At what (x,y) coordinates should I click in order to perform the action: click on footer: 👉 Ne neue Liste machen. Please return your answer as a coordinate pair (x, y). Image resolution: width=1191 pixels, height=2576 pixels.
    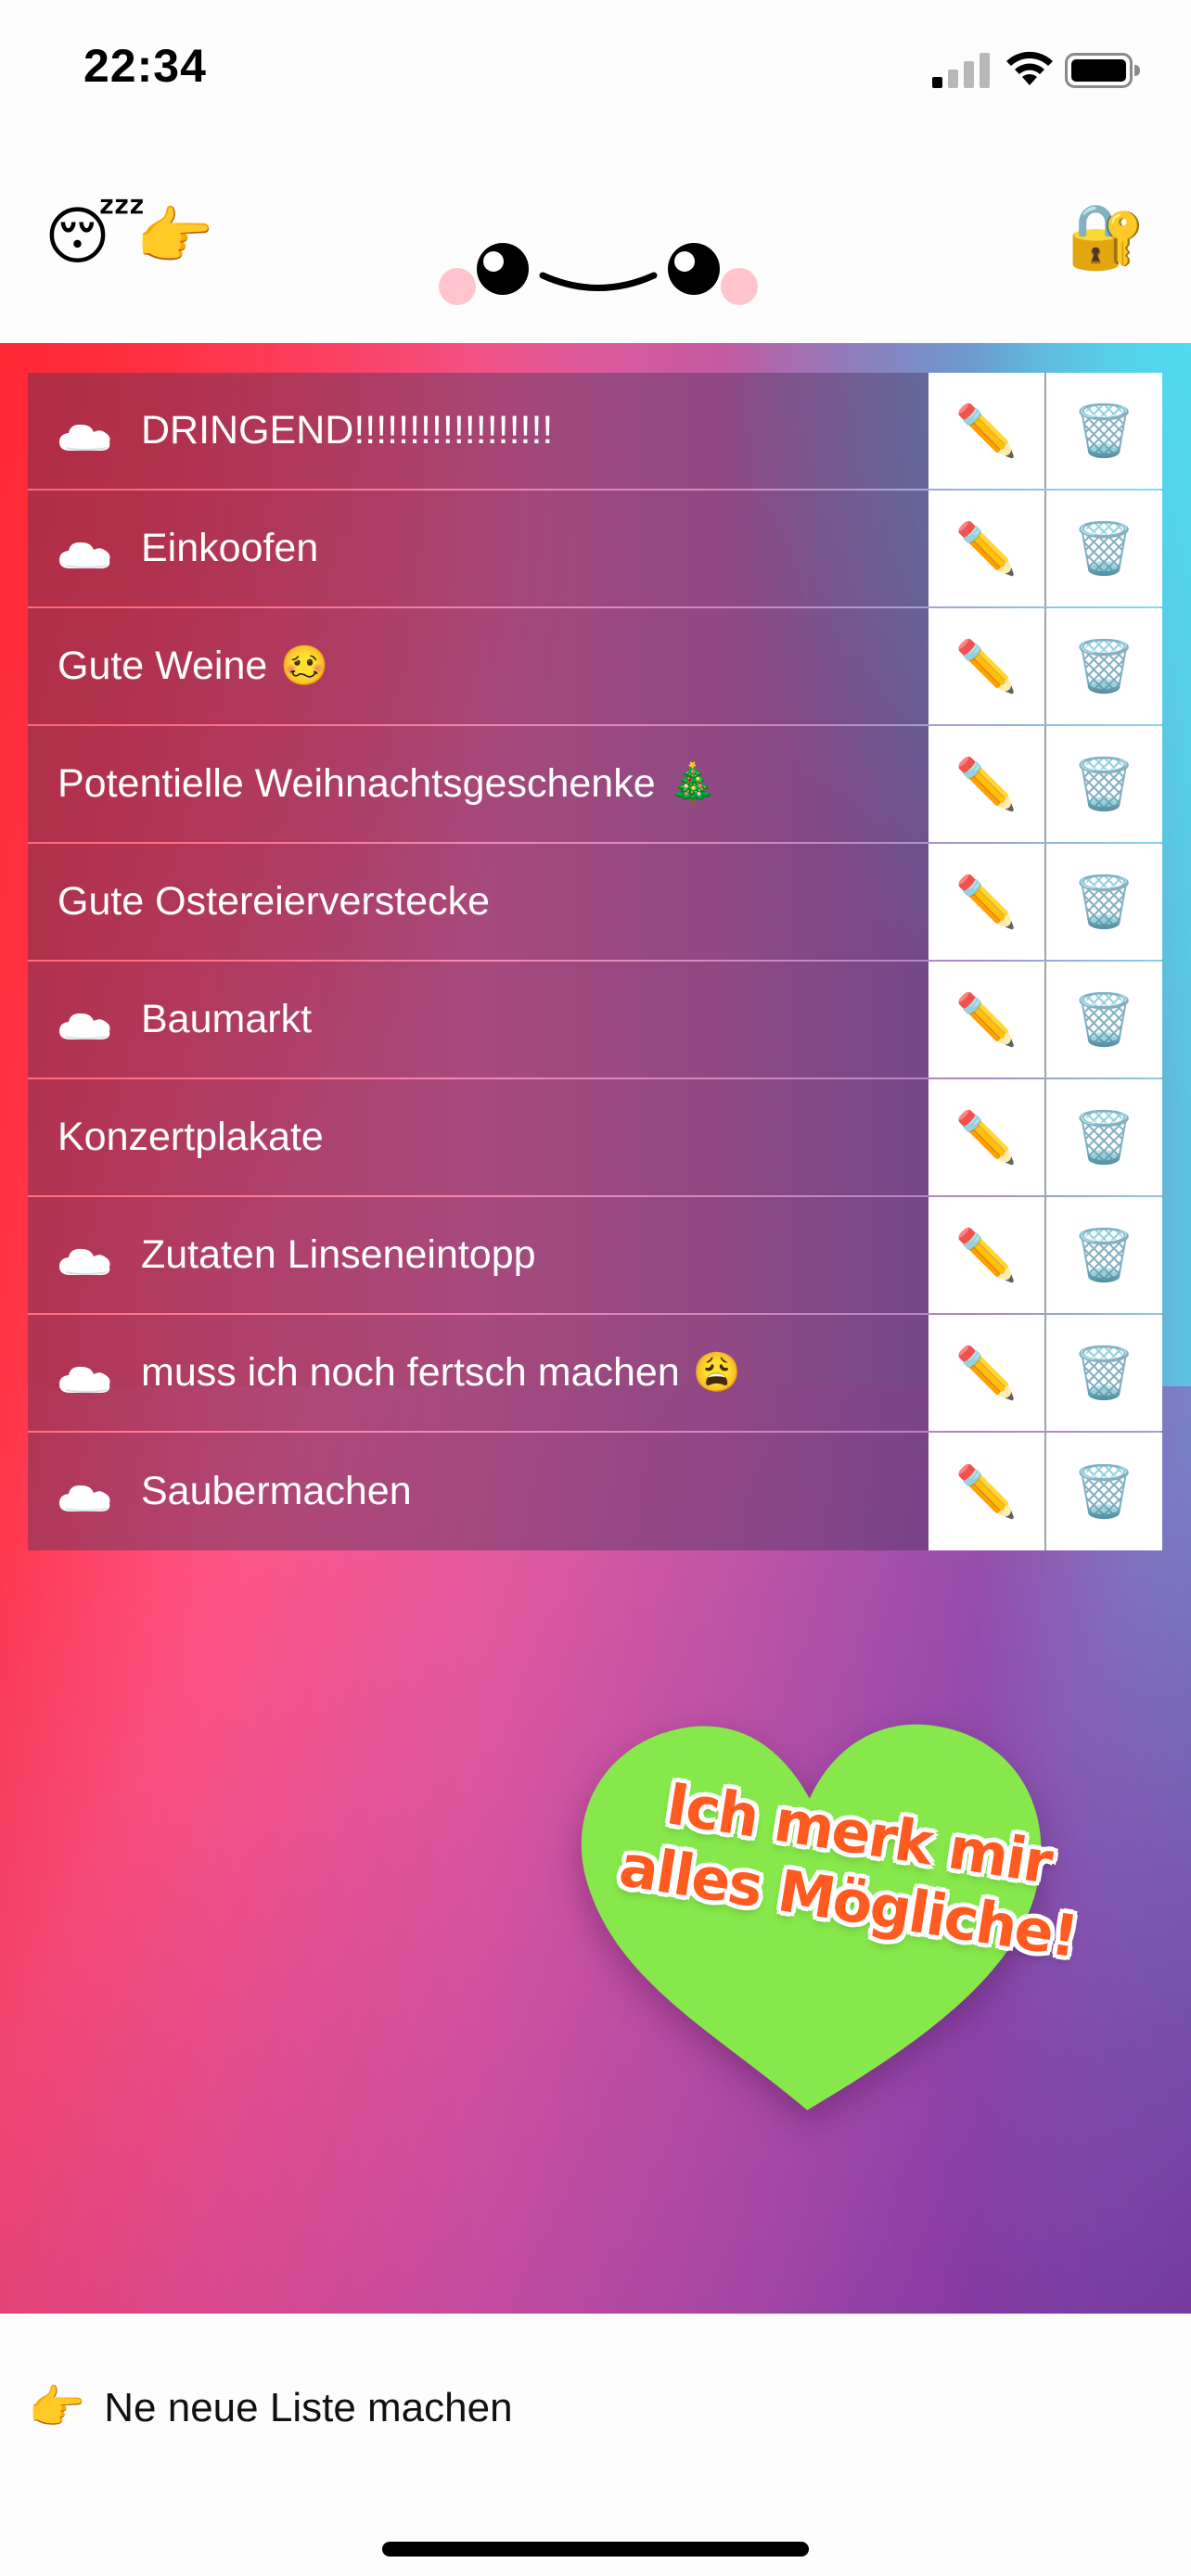
    Looking at the image, I should click on (595, 2445).